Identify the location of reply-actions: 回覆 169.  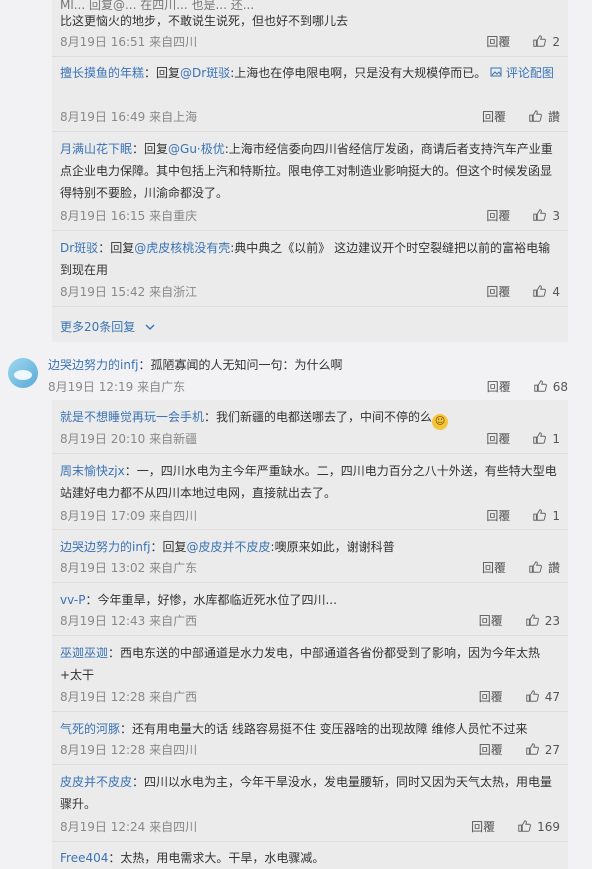
(515, 827).